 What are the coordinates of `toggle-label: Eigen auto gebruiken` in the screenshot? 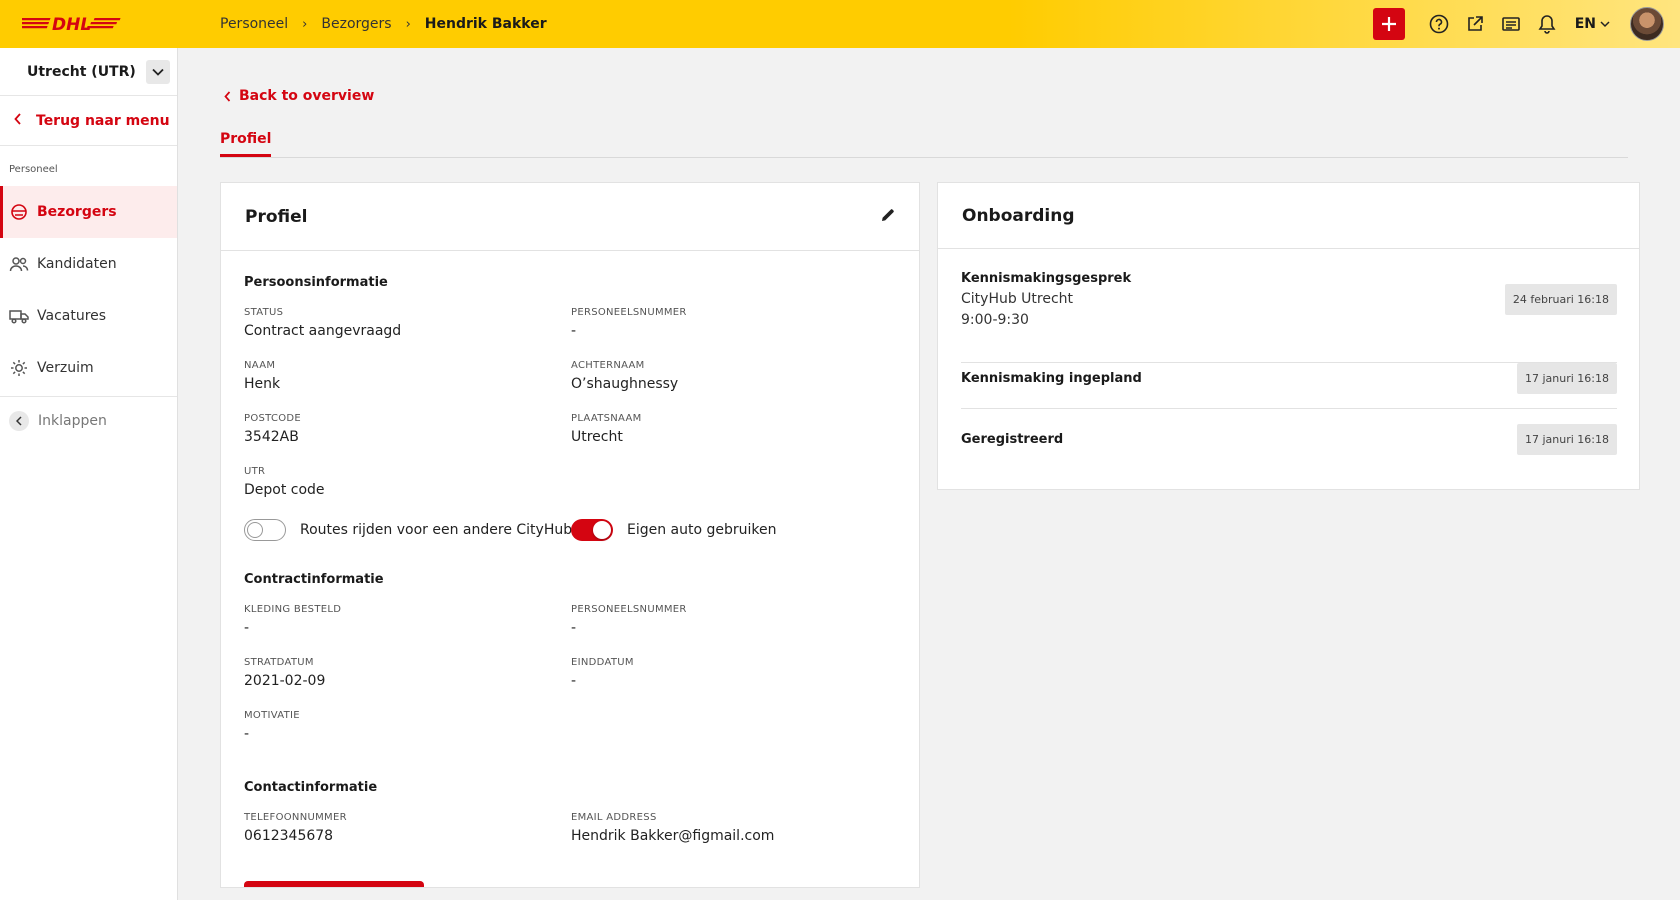 It's located at (702, 530).